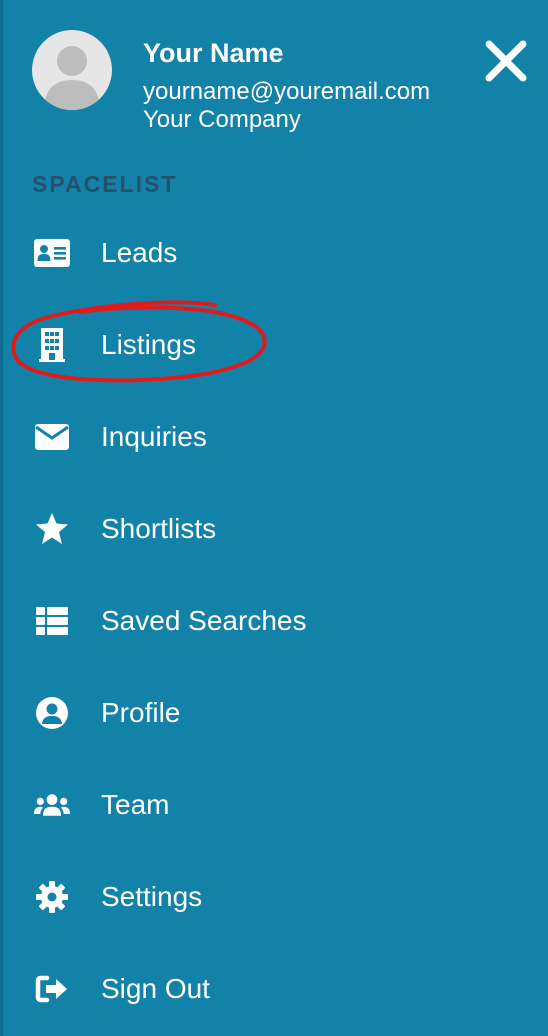 Image resolution: width=548 pixels, height=1036 pixels. What do you see at coordinates (274, 805) in the screenshot?
I see `nav-item-team: Team` at bounding box center [274, 805].